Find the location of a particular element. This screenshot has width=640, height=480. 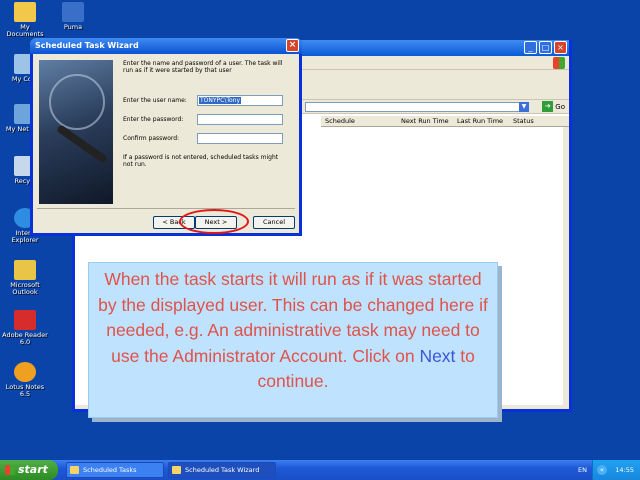

password-input is located at coordinates (240, 119).